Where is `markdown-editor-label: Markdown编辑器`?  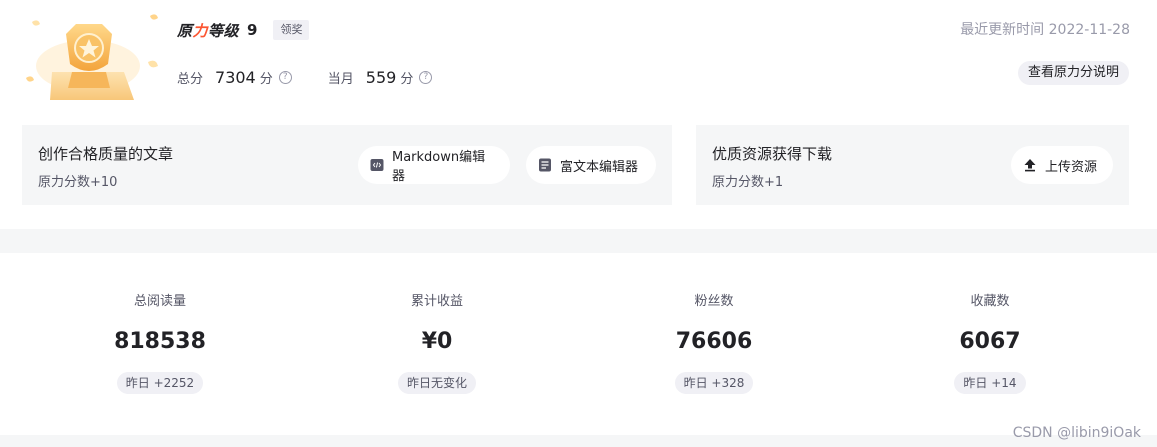
markdown-editor-label: Markdown编辑器 is located at coordinates (438, 167).